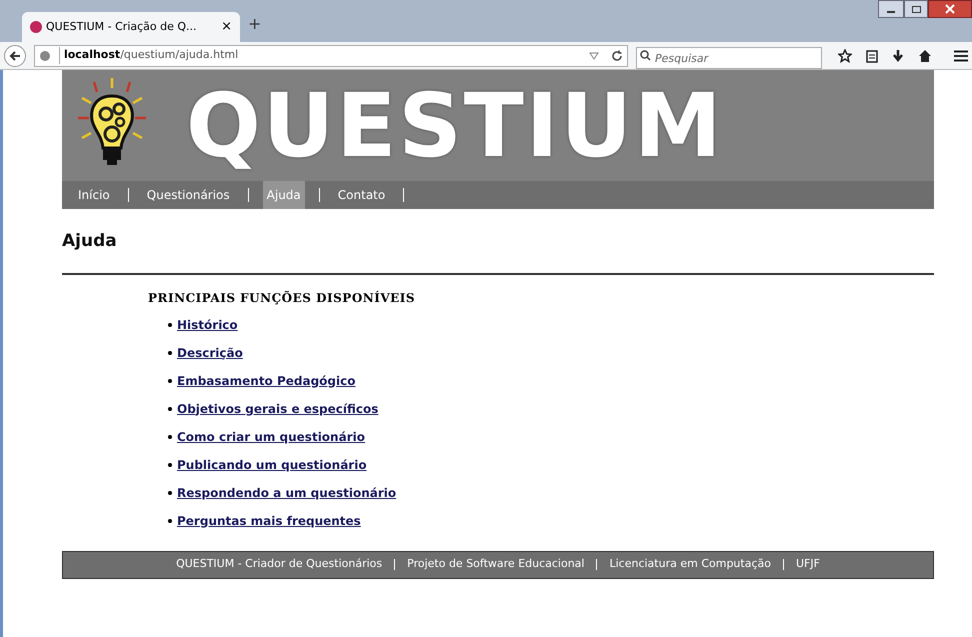 This screenshot has width=972, height=637. Describe the element at coordinates (961, 56) in the screenshot. I see `menu-icon` at that location.